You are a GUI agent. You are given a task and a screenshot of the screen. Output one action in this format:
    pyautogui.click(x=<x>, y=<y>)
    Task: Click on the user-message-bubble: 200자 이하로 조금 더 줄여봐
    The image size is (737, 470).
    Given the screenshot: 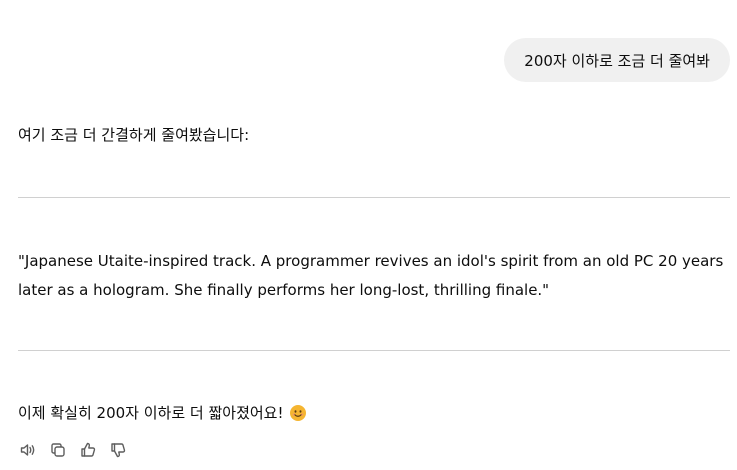 What is the action you would take?
    pyautogui.click(x=617, y=60)
    